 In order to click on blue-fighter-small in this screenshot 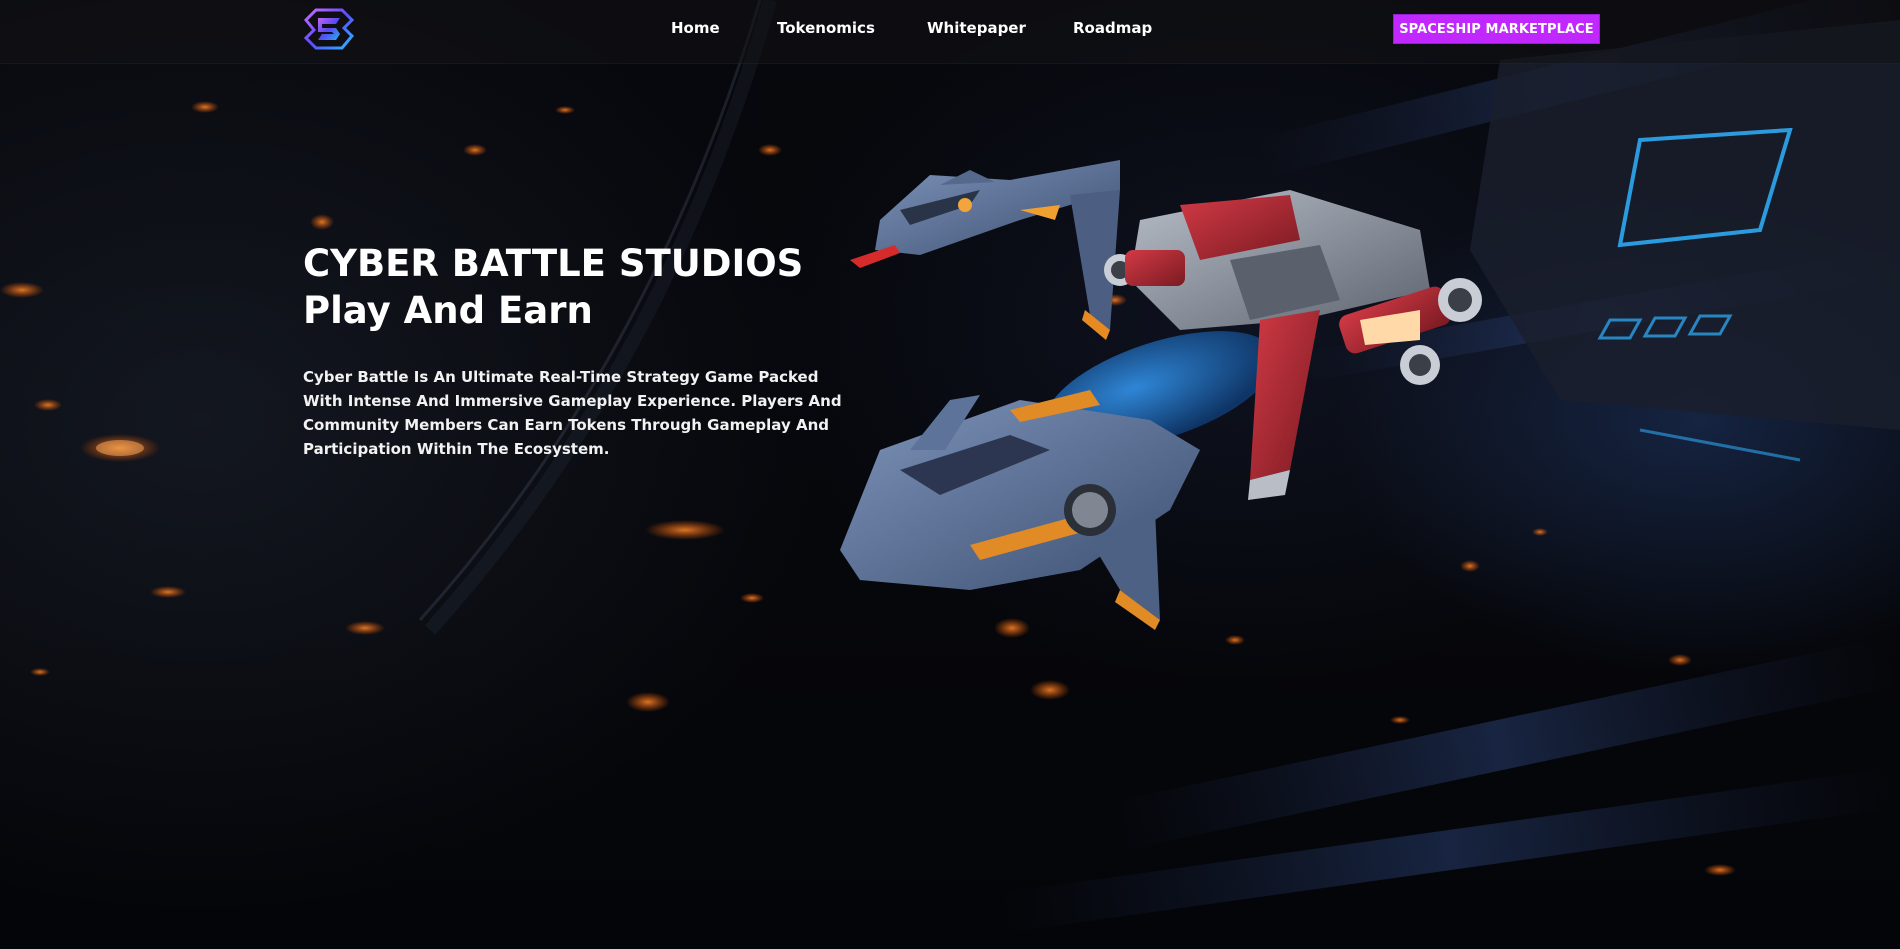, I will do `click(985, 250)`.